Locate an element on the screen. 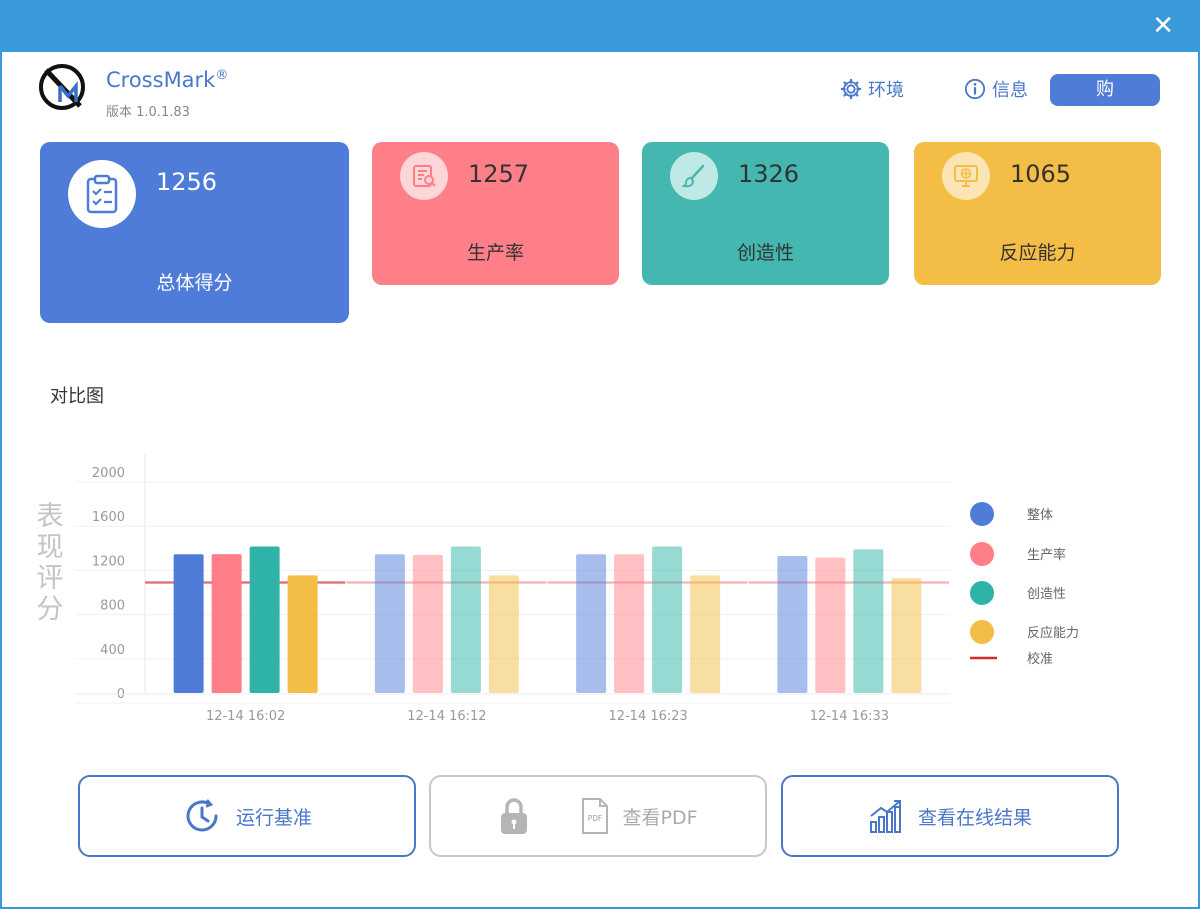 Image resolution: width=1200 pixels, height=909 pixels. overall-score-value: 1256 is located at coordinates (187, 182).